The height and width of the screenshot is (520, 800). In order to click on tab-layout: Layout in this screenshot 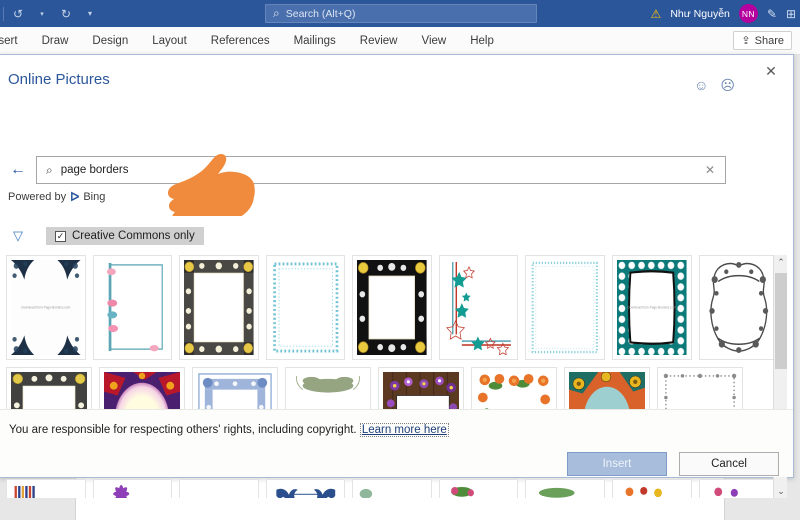, I will do `click(169, 41)`.